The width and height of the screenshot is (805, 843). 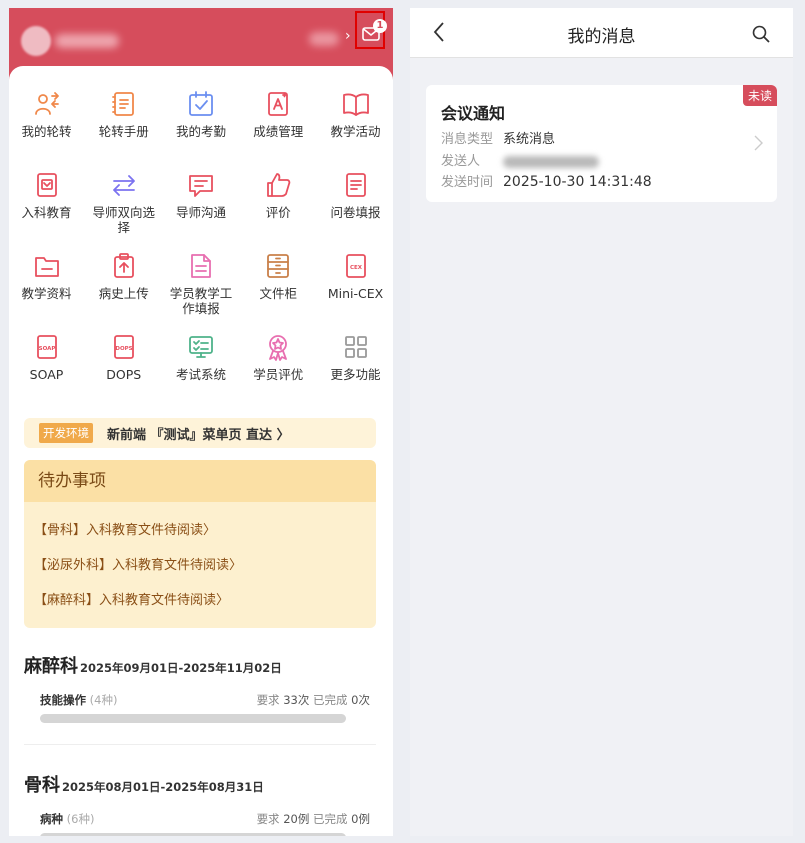 I want to click on grid-item-label: 更多功能, so click(x=355, y=374).